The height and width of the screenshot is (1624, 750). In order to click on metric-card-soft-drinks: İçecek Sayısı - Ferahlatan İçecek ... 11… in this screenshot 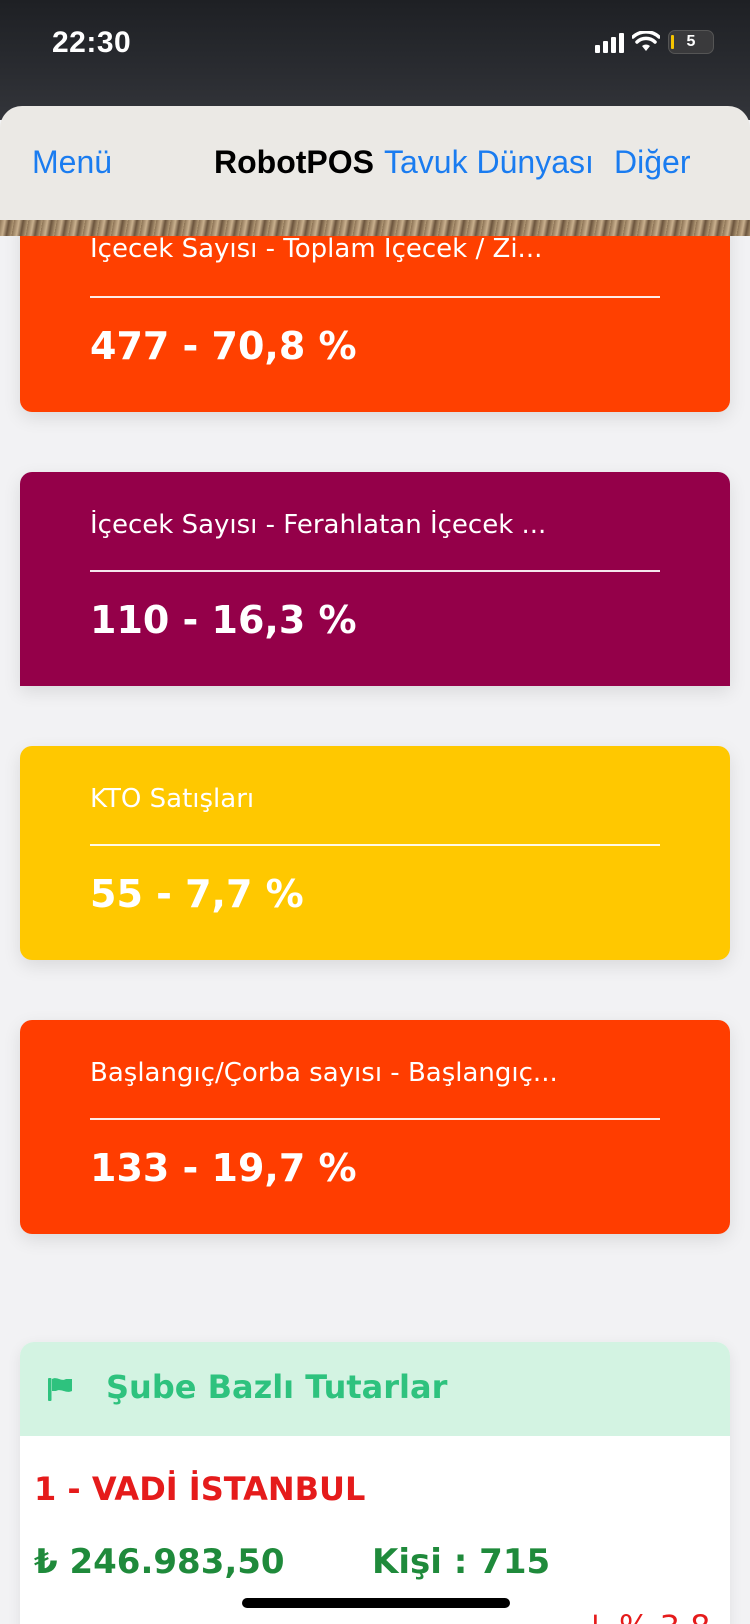, I will do `click(375, 579)`.